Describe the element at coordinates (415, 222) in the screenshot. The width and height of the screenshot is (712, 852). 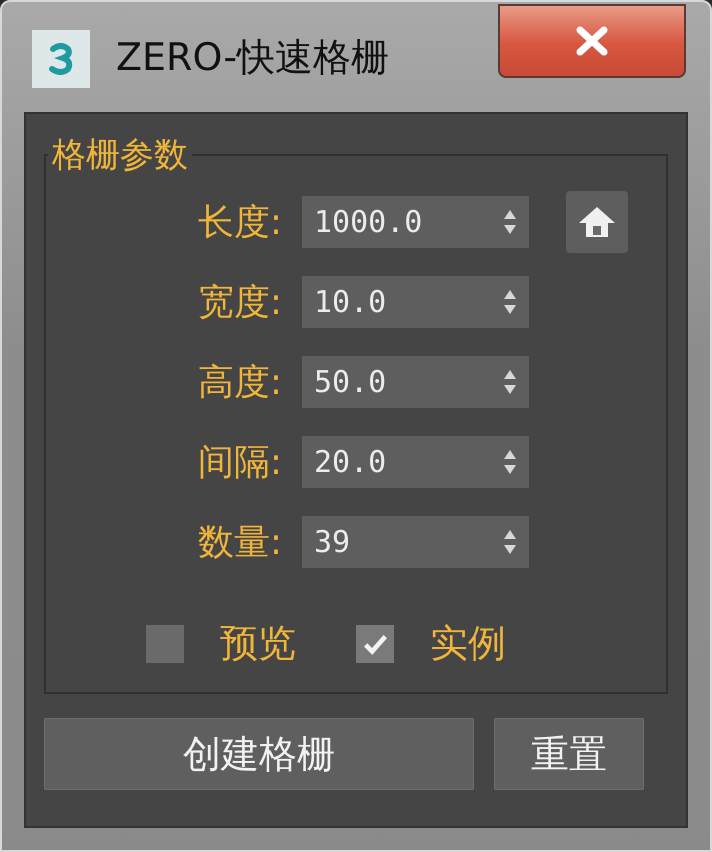
I see `spinner-field: 1000.0` at that location.